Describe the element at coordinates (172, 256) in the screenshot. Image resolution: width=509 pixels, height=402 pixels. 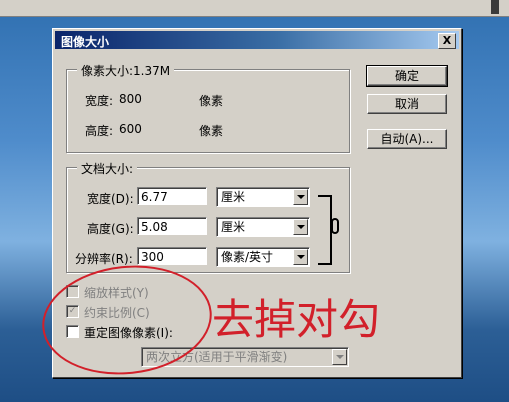
I see `resolution-input: 300` at that location.